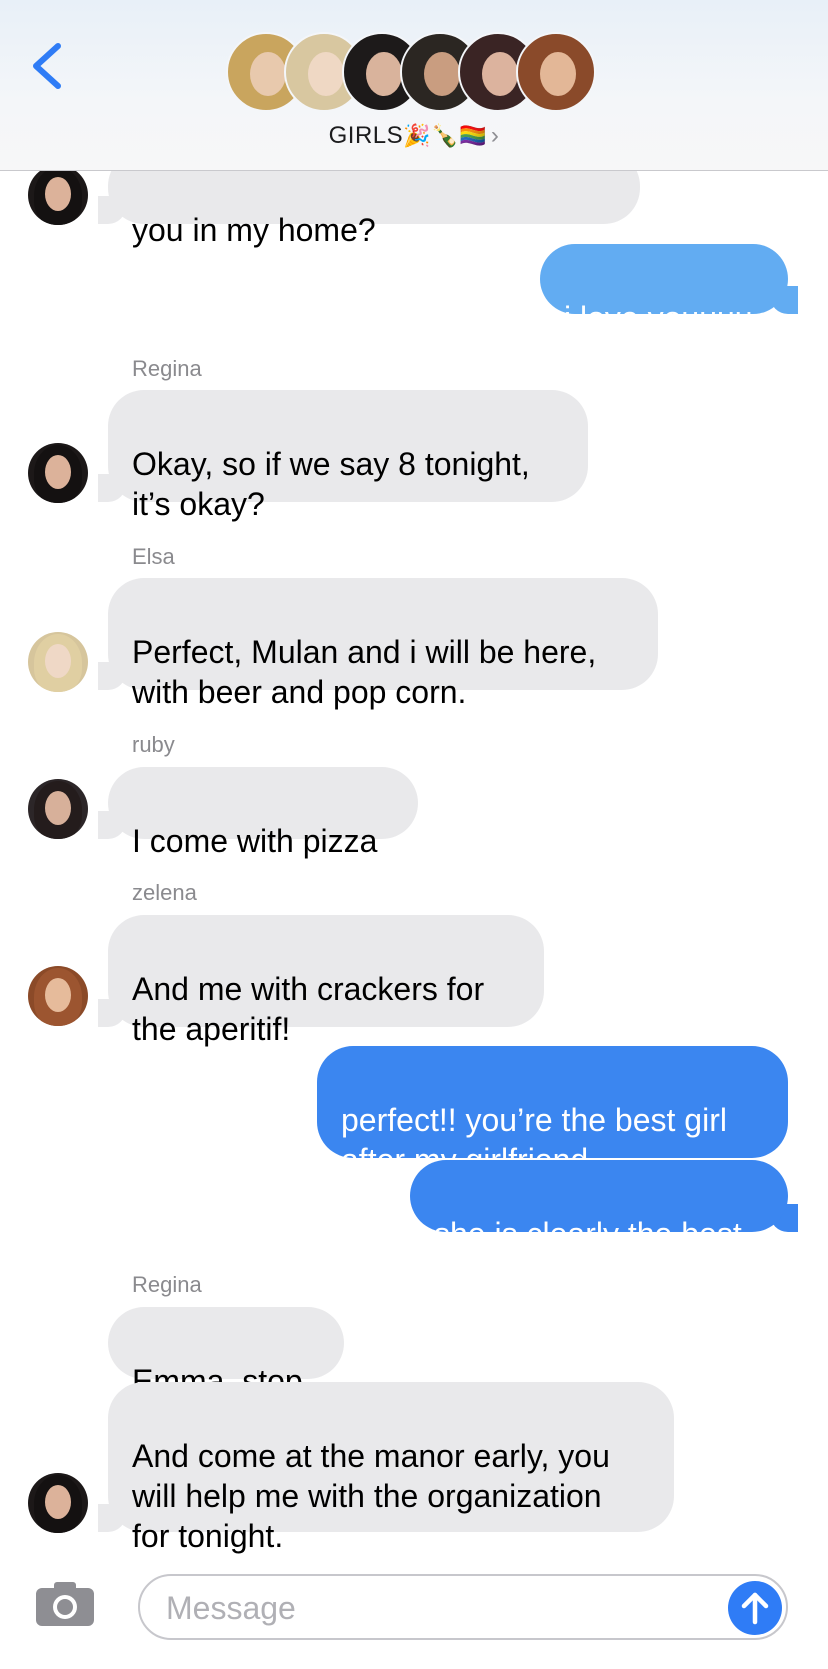 The width and height of the screenshot is (828, 1669). I want to click on send-button, so click(755, 1608).